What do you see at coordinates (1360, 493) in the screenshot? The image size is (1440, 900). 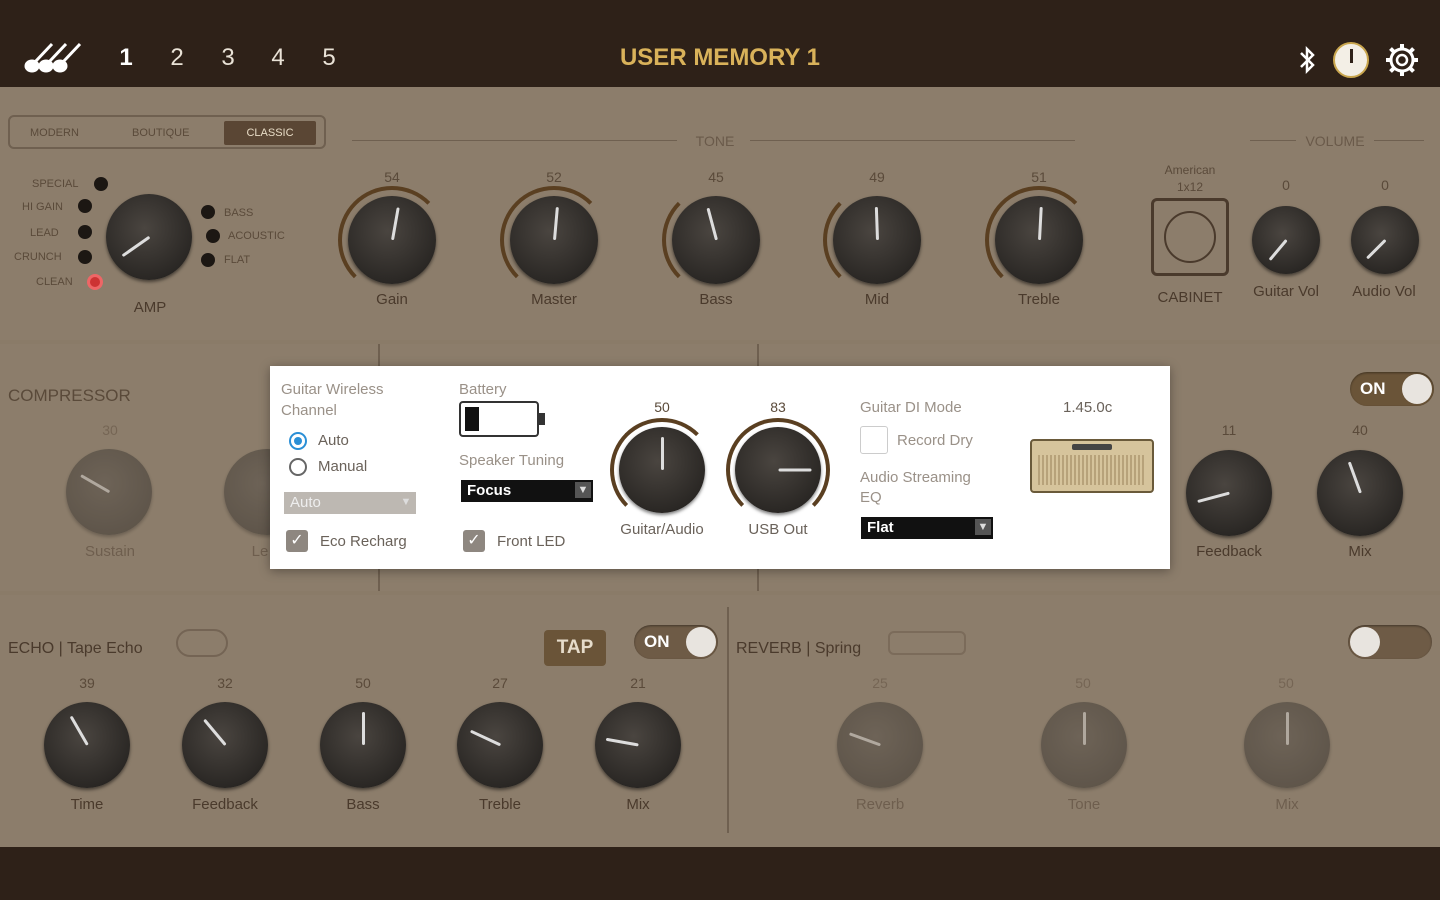 I see `mod-mix-knob` at bounding box center [1360, 493].